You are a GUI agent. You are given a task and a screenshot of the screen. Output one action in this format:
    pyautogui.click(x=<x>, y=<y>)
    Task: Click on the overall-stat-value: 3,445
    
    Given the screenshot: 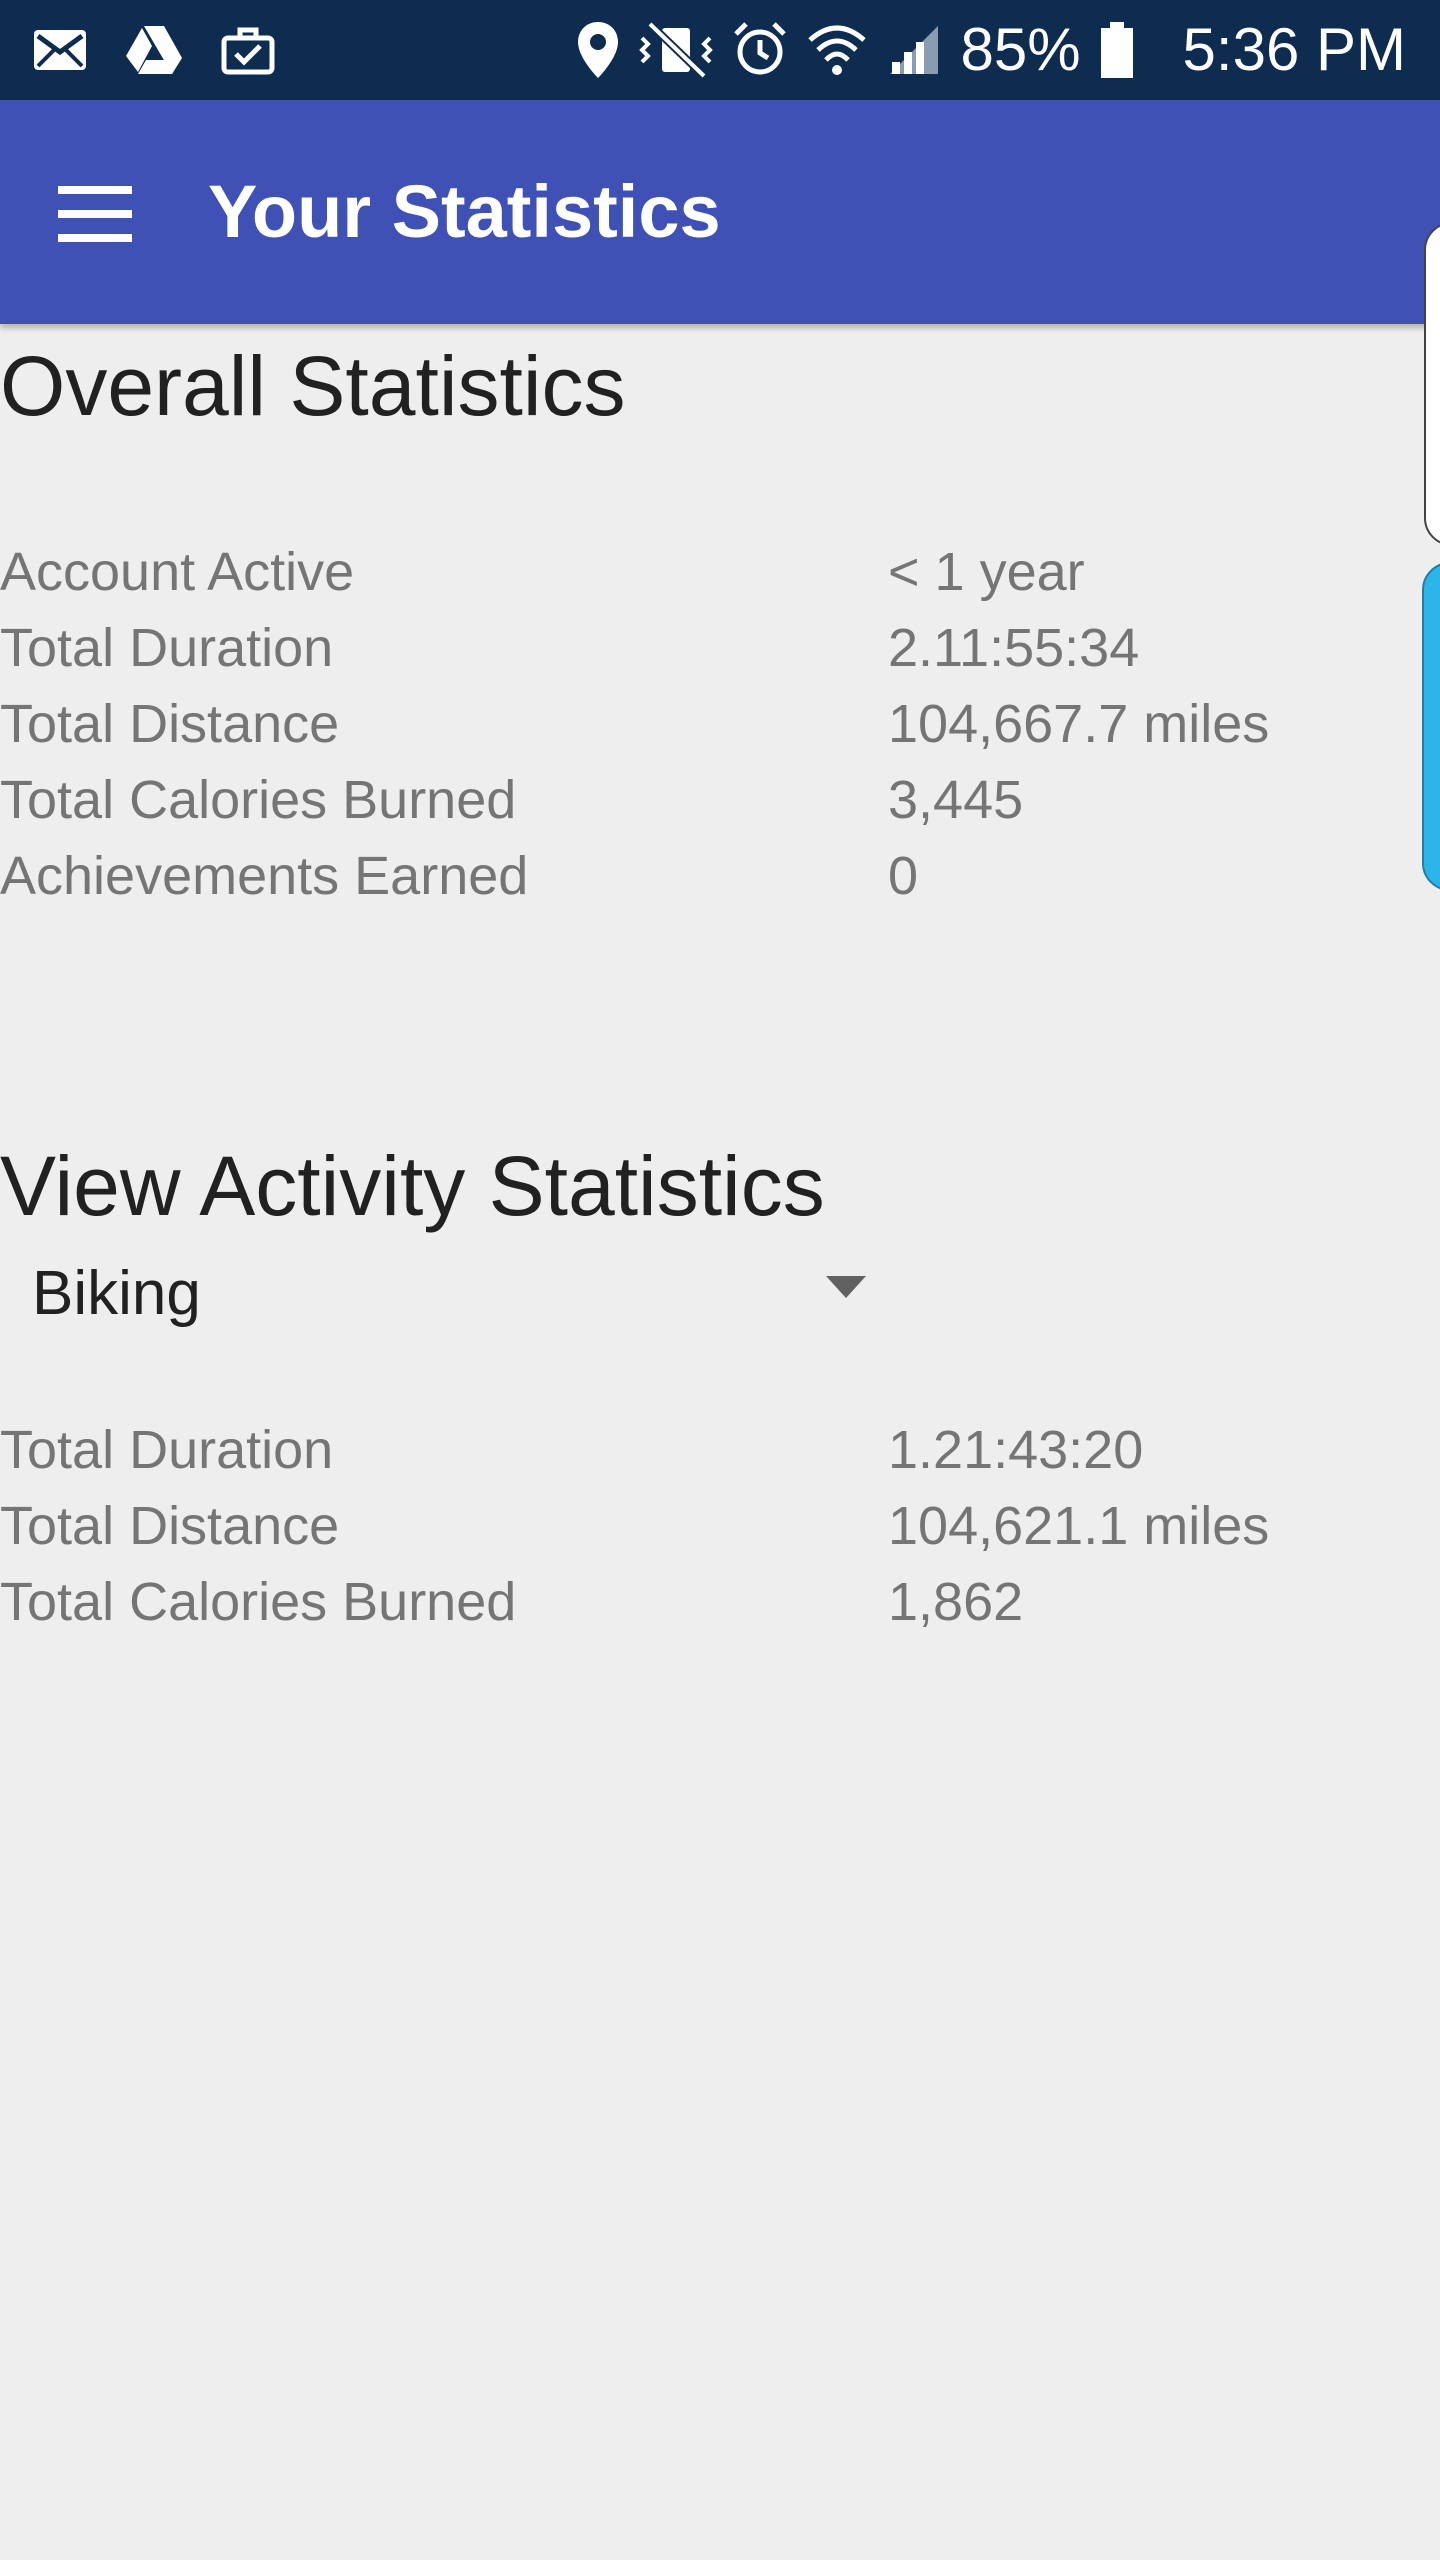 What is the action you would take?
    pyautogui.click(x=956, y=800)
    